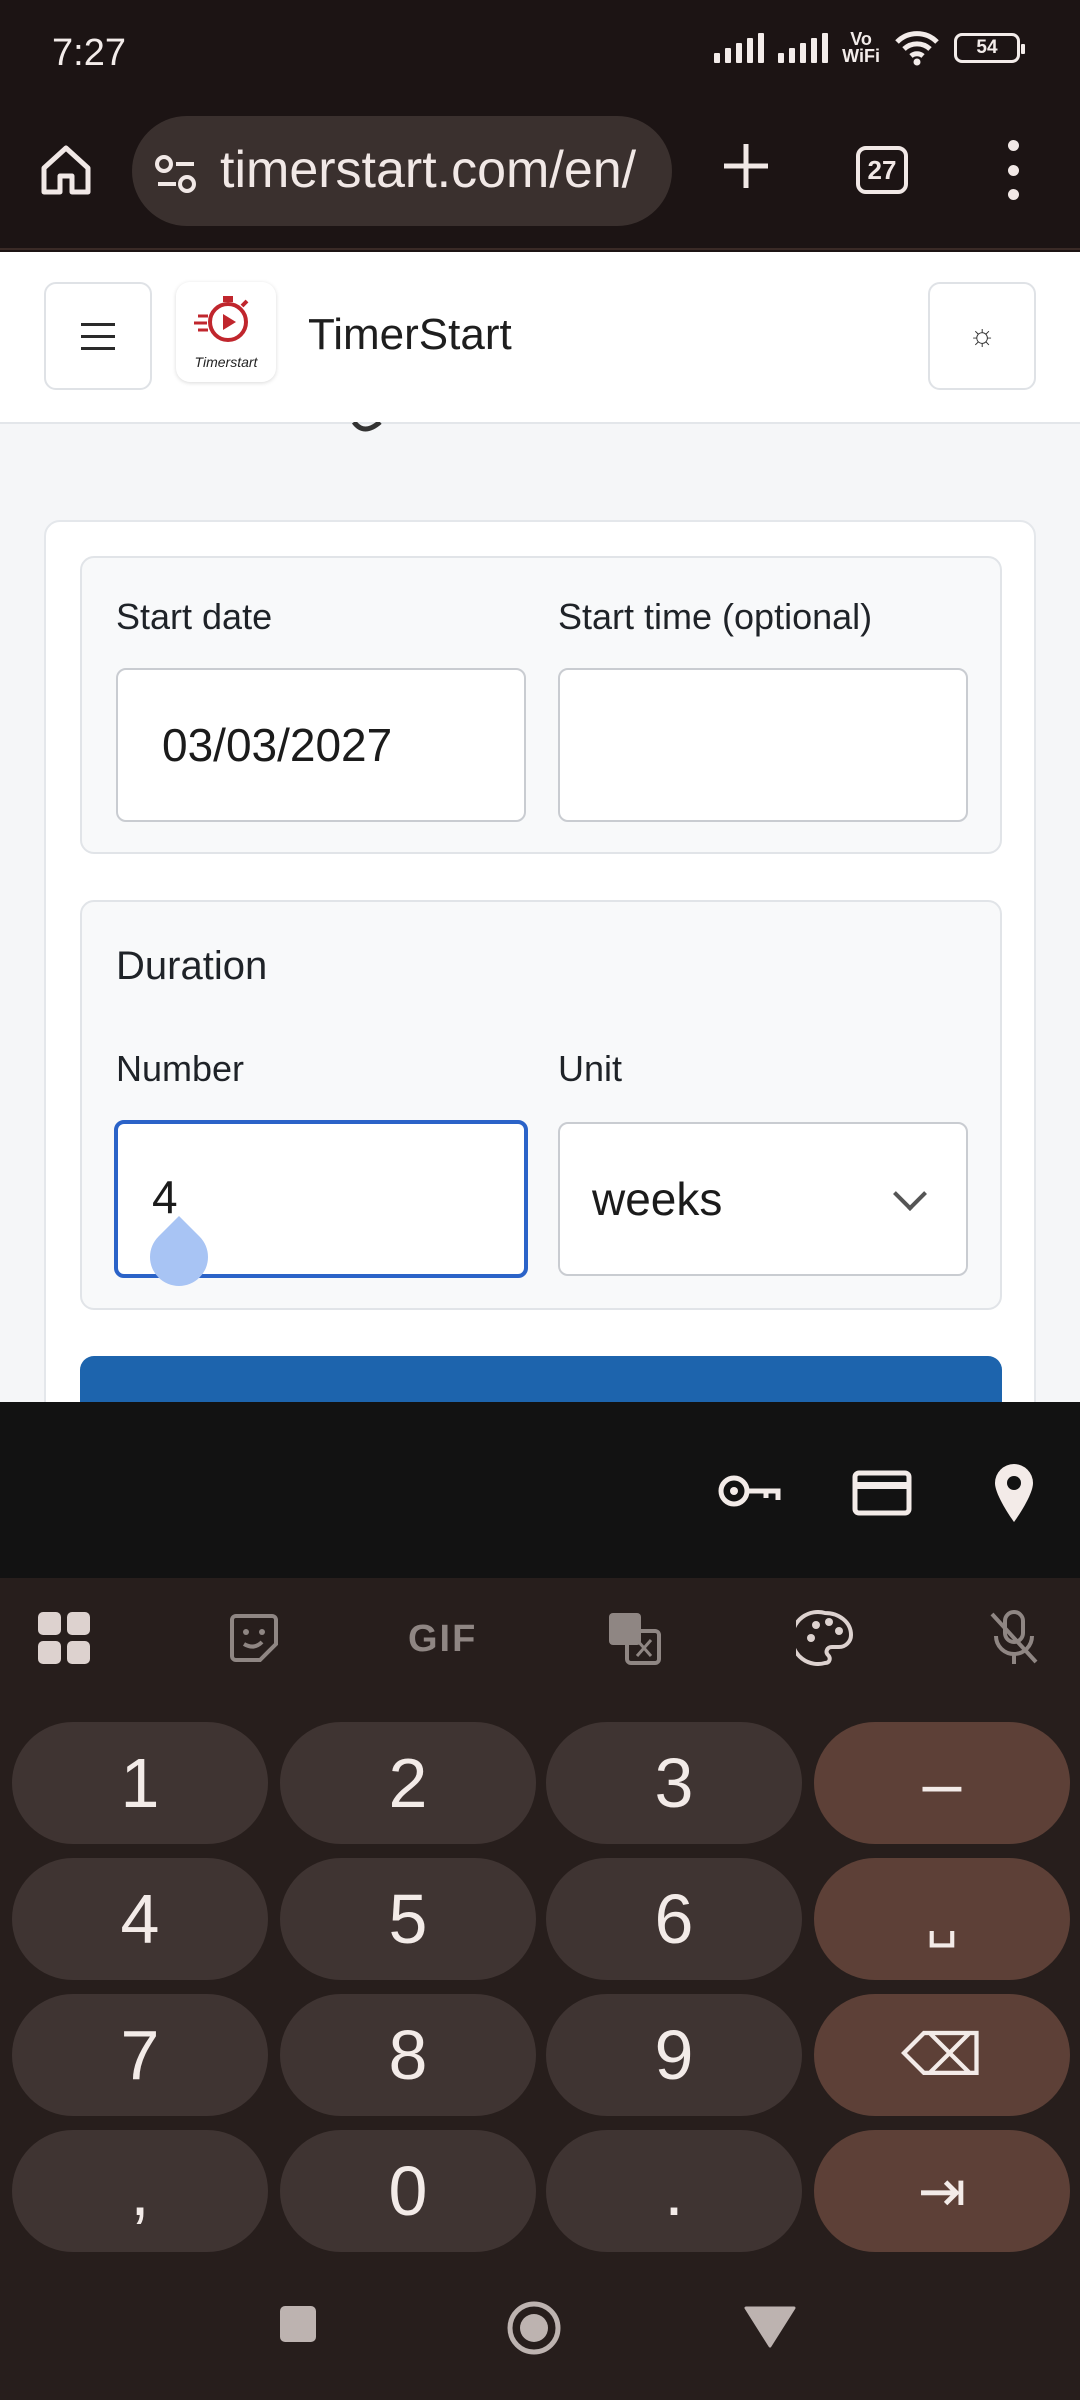  Describe the element at coordinates (366, 427) in the screenshot. I see `heading-fragment` at that location.